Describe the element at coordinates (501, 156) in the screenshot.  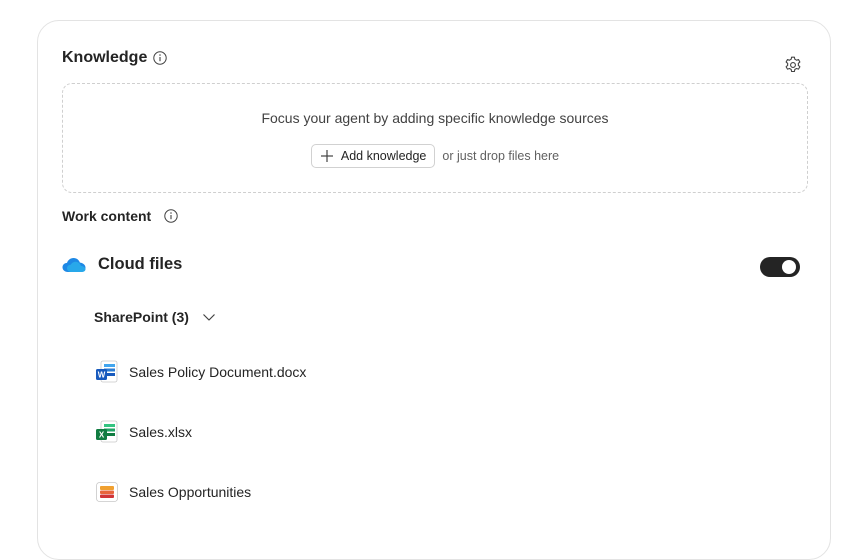
I see `drop-files-hint: or just drop files here` at that location.